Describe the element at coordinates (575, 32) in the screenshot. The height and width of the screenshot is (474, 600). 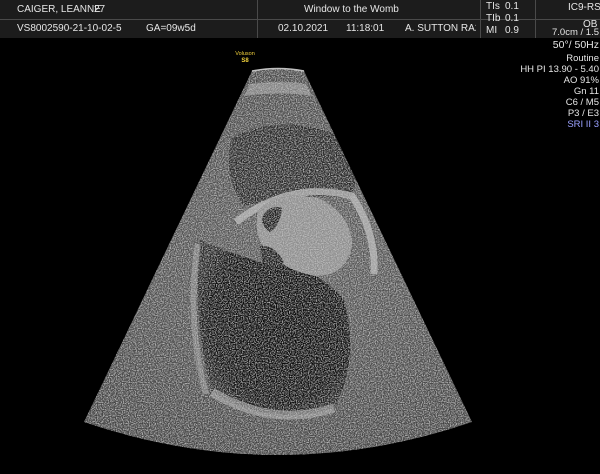
I see `param-depth: 7.0cm / 1.5` at that location.